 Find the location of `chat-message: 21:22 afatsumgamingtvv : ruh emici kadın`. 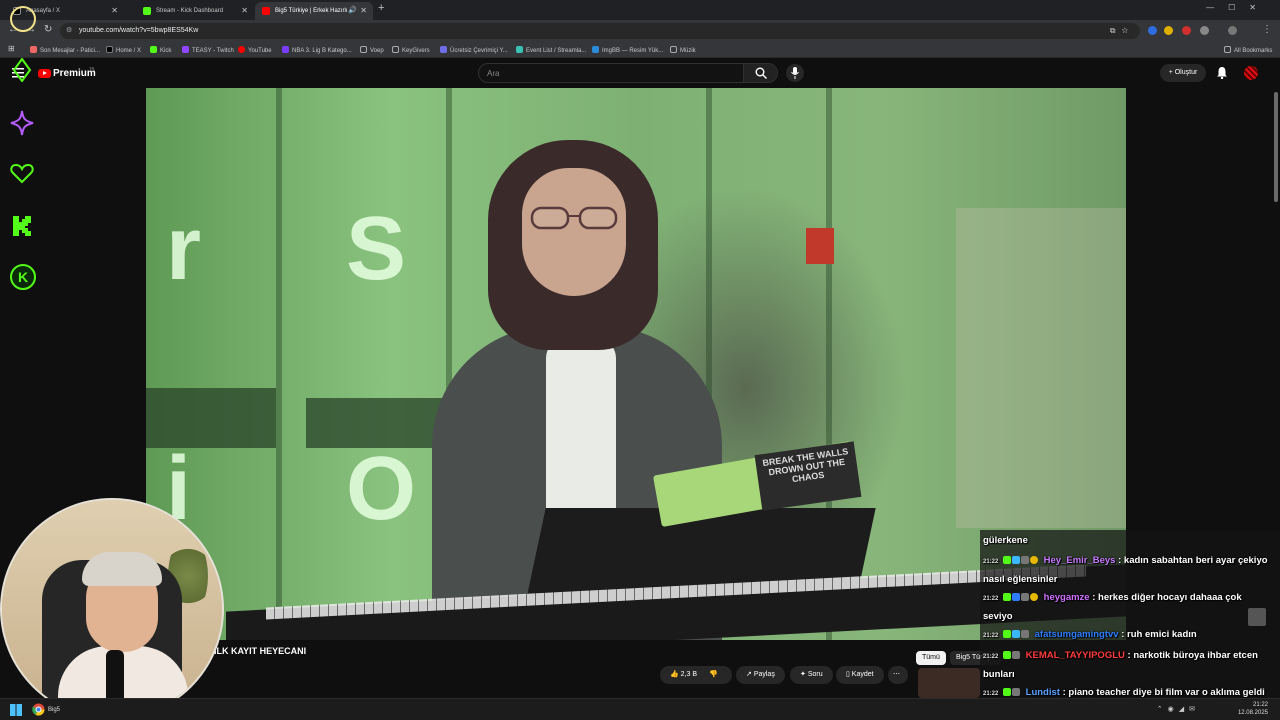

chat-message: 21:22 afatsumgamingtvv : ruh emici kadın is located at coordinates (1128, 635).